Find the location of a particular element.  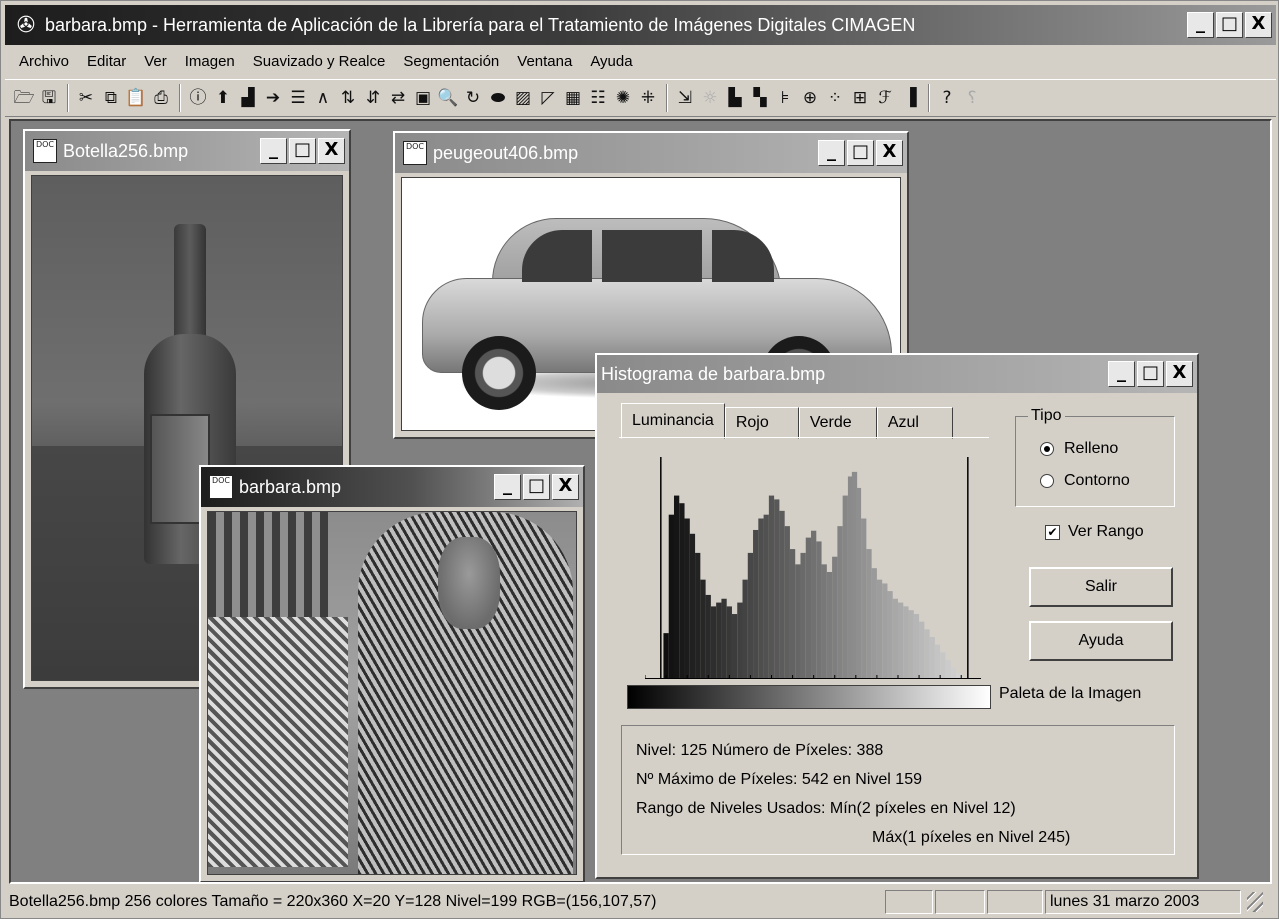

menu-ver: Ver is located at coordinates (155, 61).